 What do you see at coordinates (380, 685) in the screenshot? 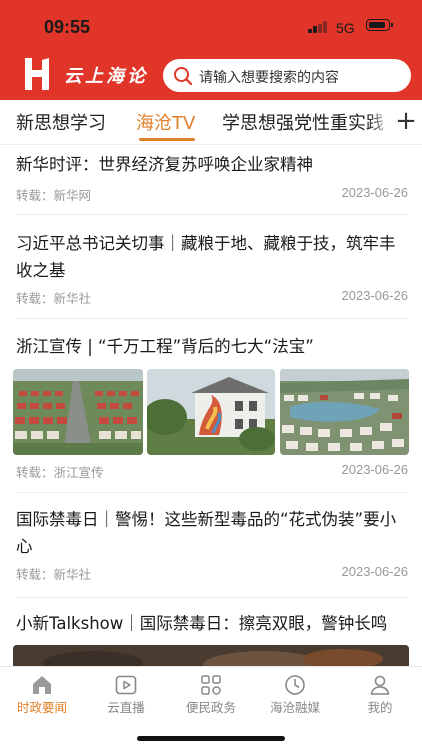
I see `user-icon` at bounding box center [380, 685].